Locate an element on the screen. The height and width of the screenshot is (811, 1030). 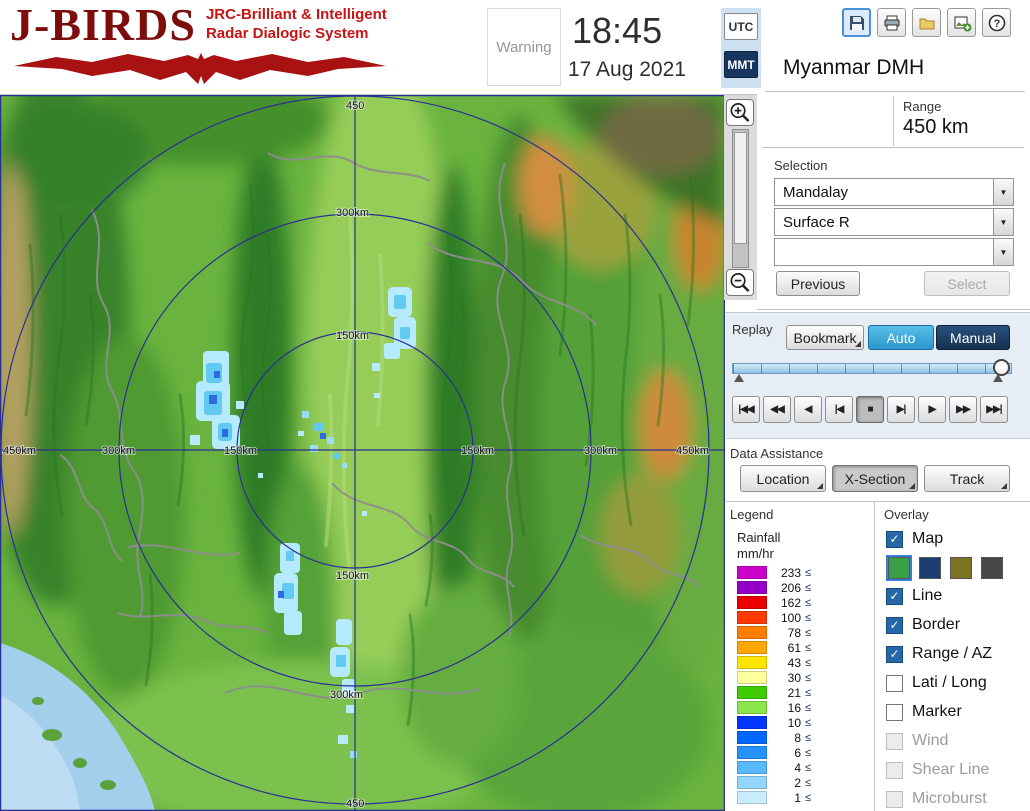
zoom-out-button is located at coordinates (740, 282).